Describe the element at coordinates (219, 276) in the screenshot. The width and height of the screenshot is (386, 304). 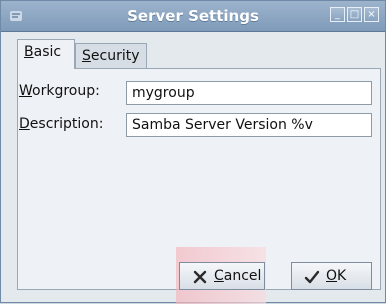
I see `cancel-mnemonic: C` at that location.